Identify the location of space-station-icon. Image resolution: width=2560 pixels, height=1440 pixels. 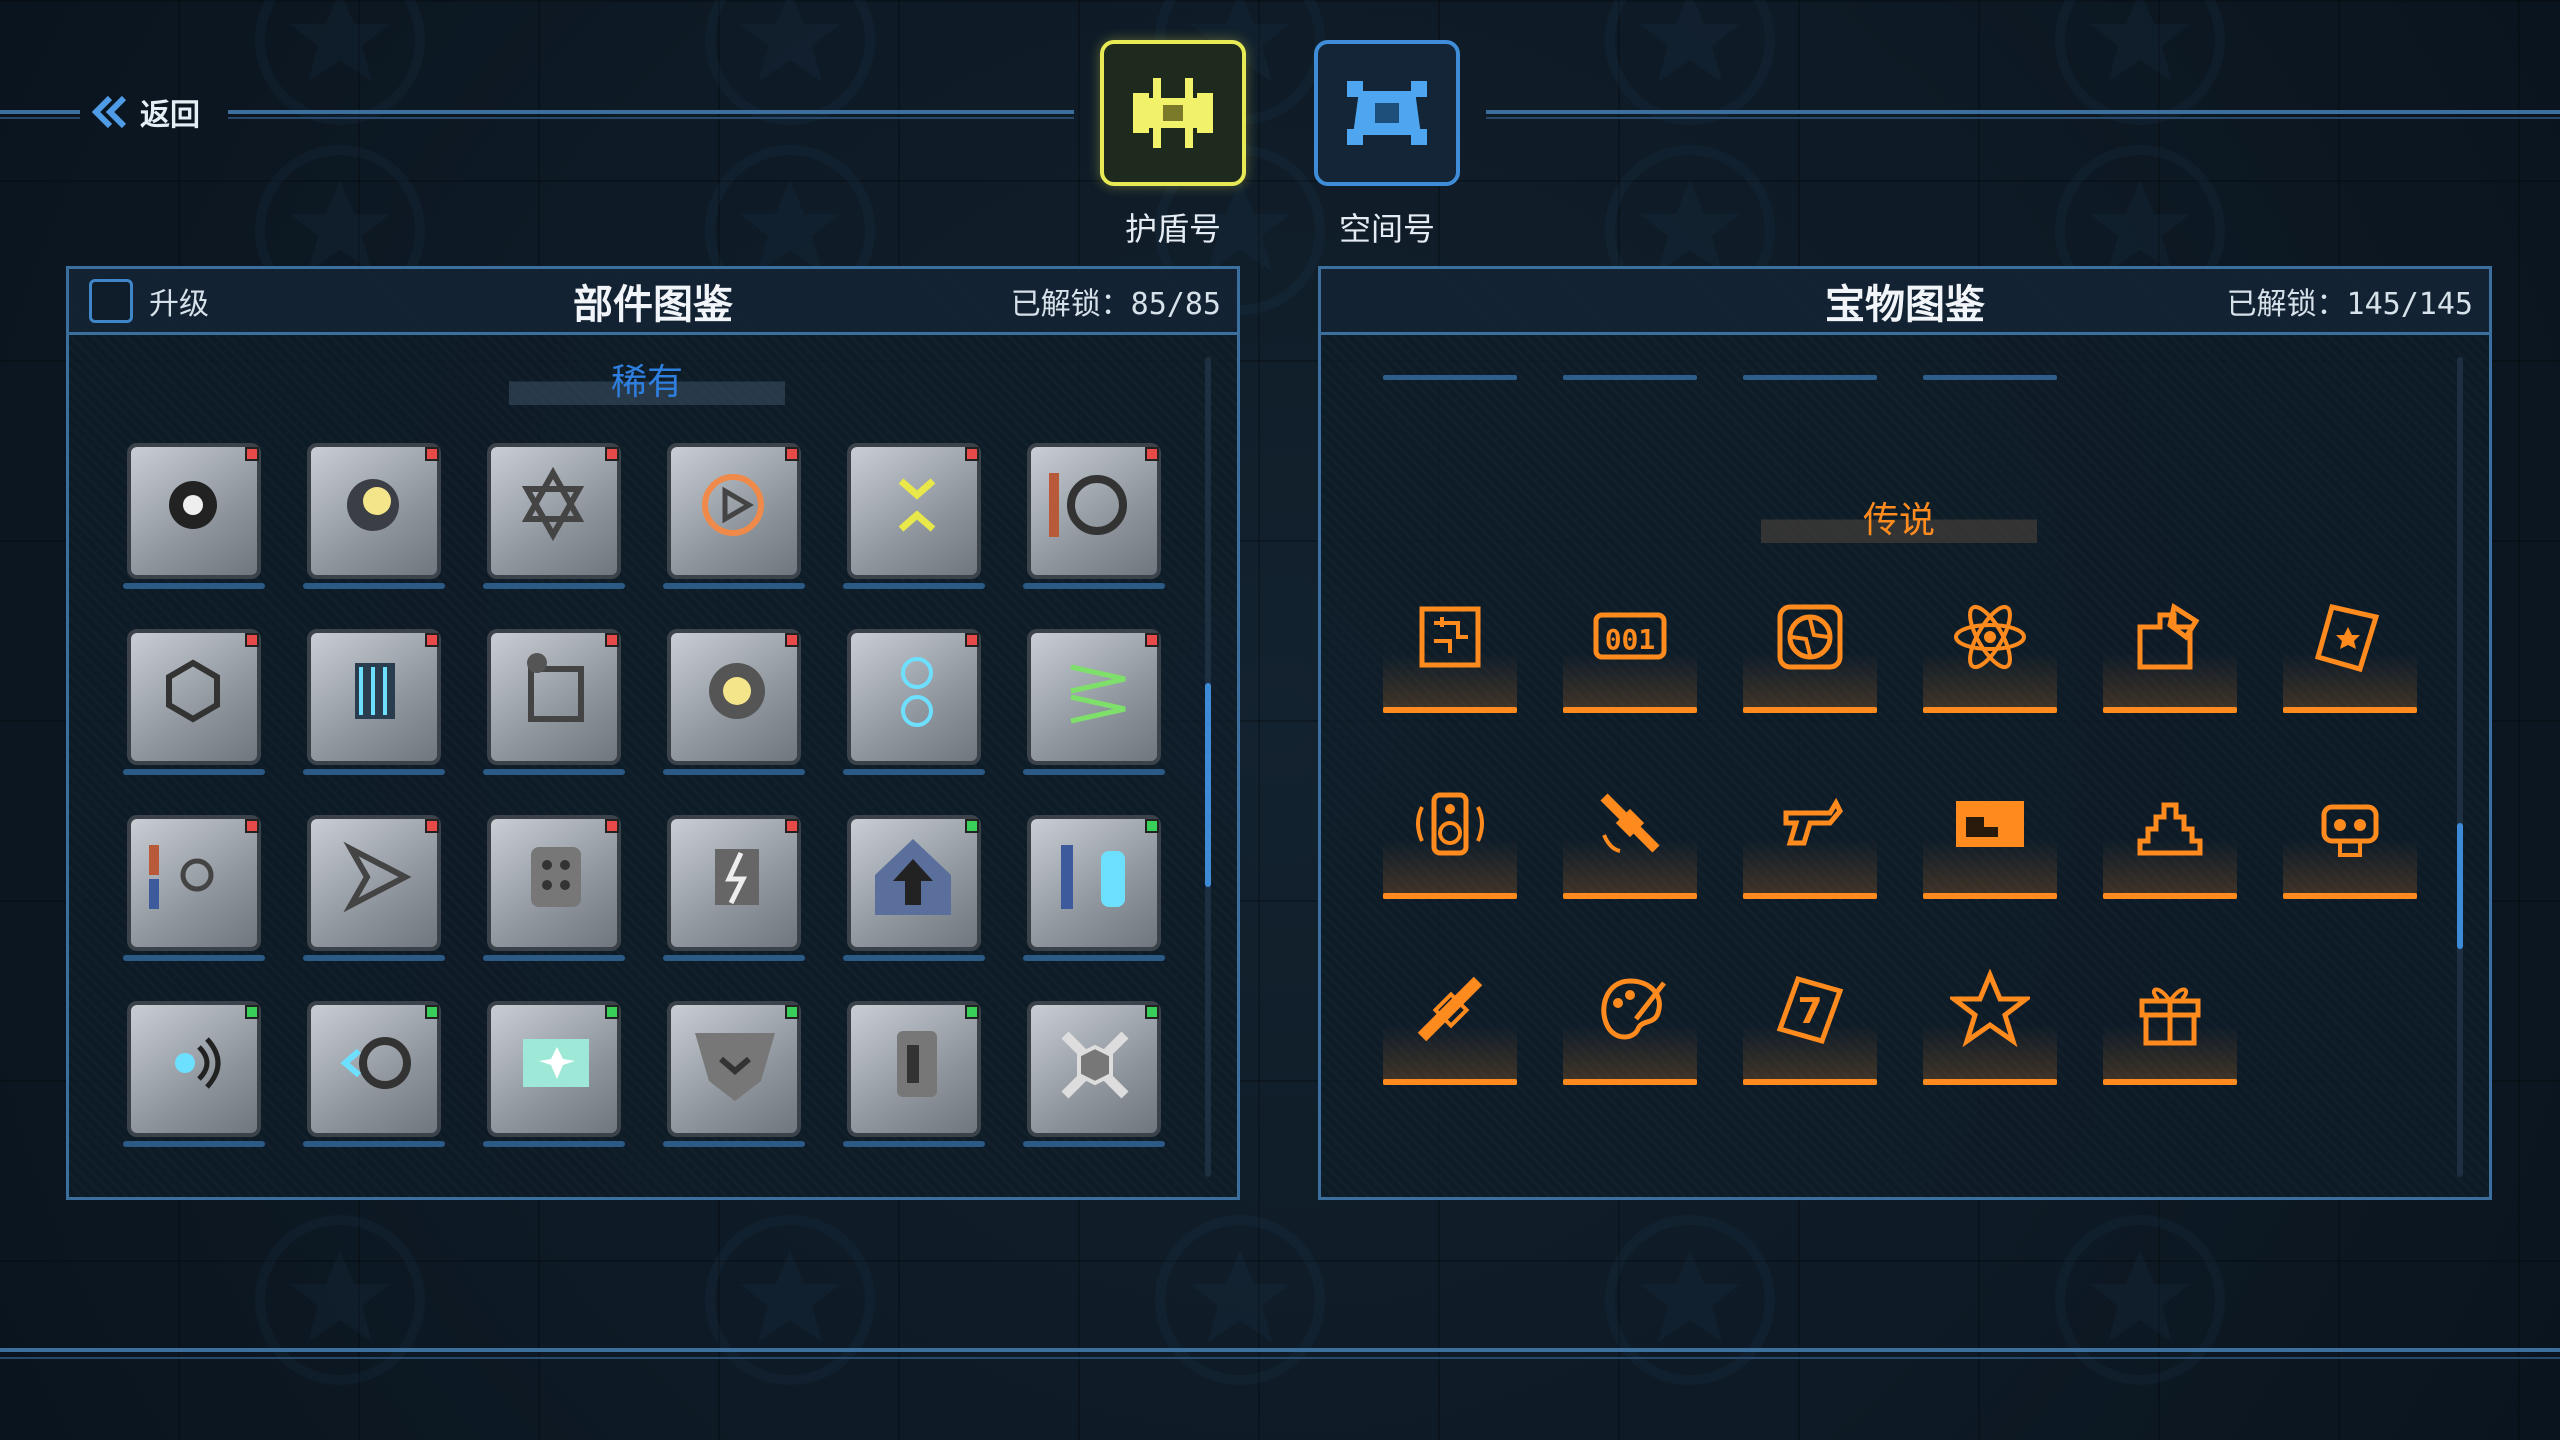
(1450, 1009).